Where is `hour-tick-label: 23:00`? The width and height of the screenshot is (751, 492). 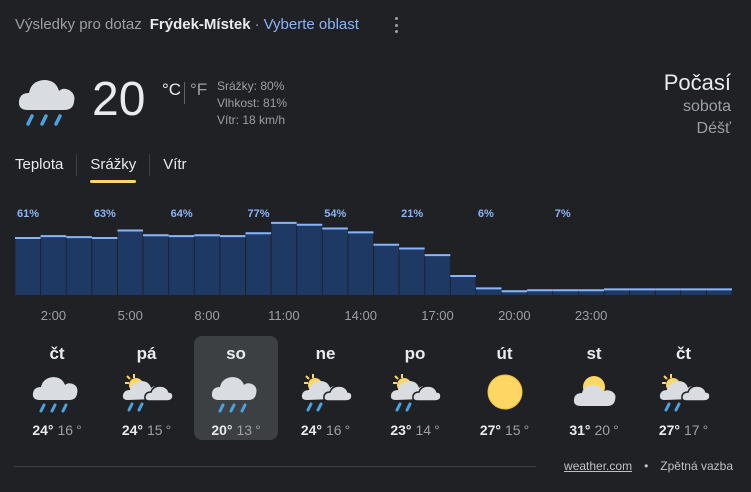 hour-tick-label: 23:00 is located at coordinates (591, 315).